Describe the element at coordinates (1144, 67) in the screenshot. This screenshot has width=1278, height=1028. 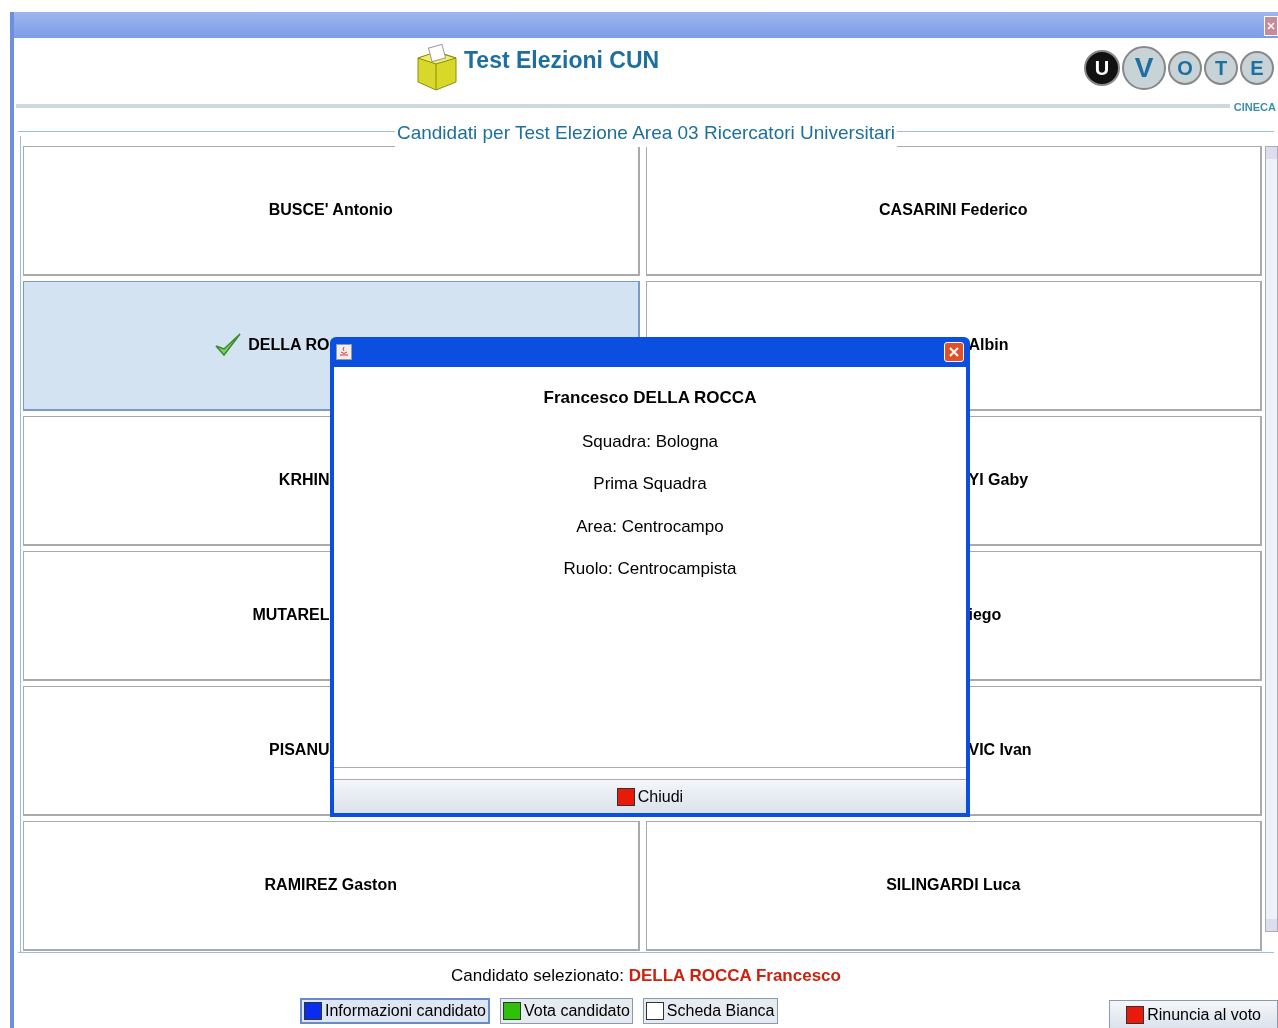
I see `logo-letter: V` at that location.